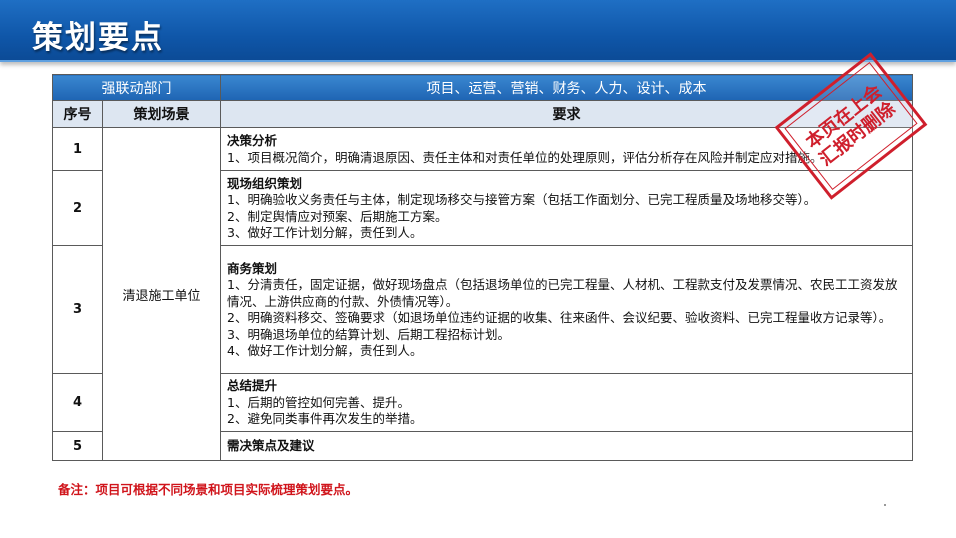  I want to click on row-seq: 5, so click(77, 446).